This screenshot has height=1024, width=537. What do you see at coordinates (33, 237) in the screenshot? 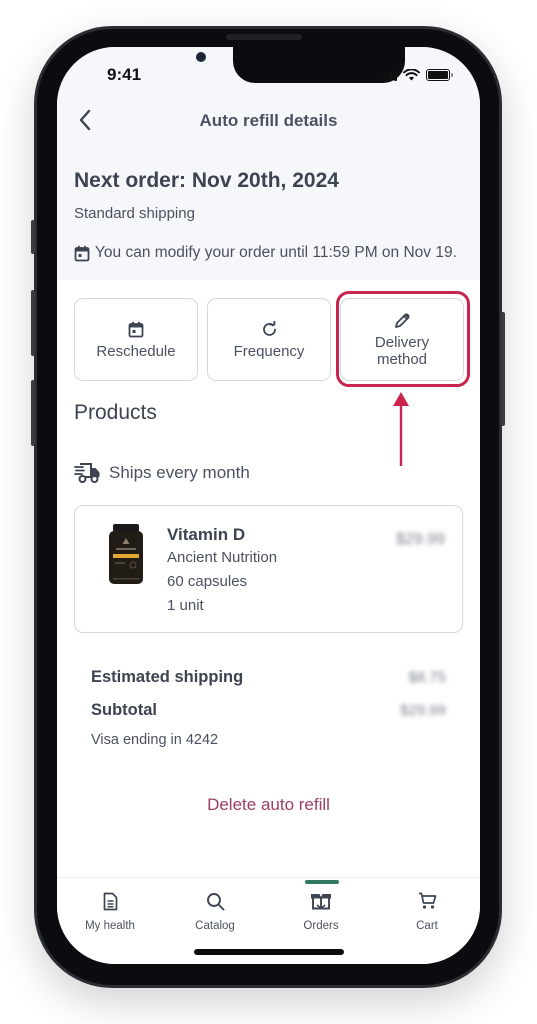
I see `side-button-silent` at bounding box center [33, 237].